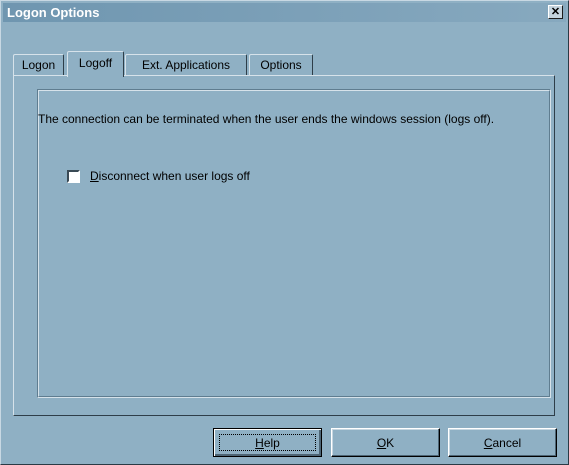 The image size is (569, 465). I want to click on disconnect-accesskey: D, so click(94, 176).